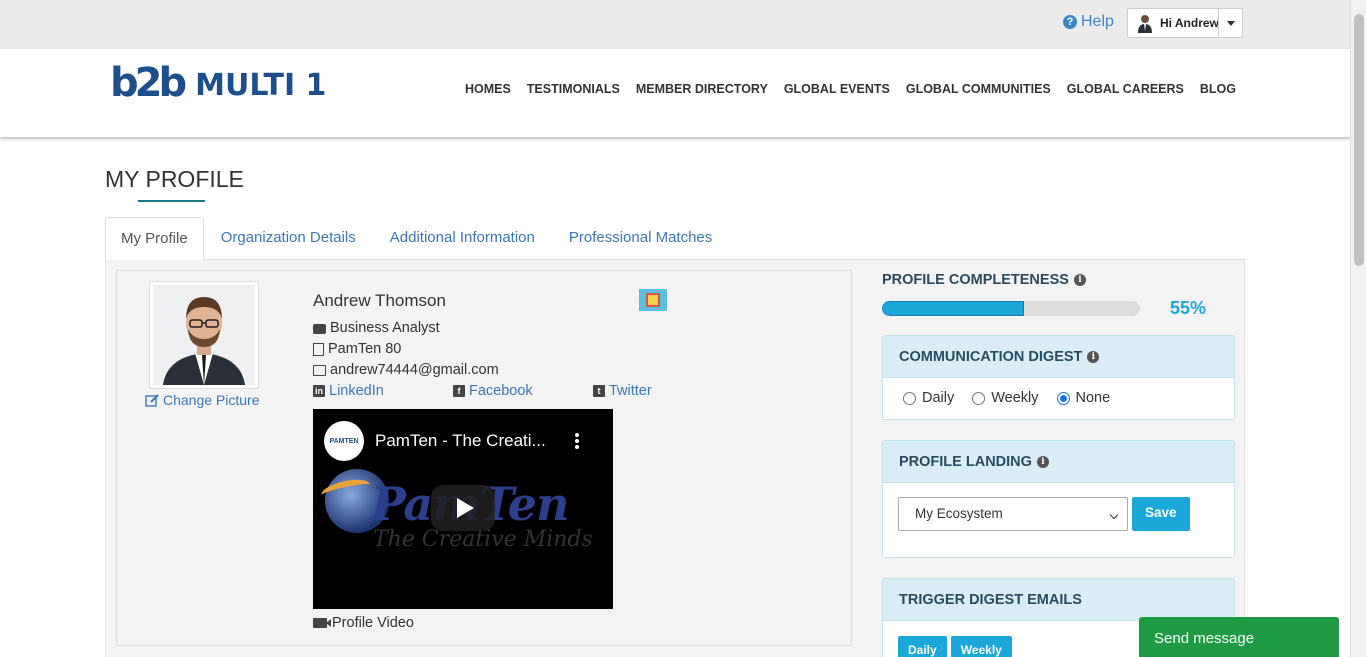  Describe the element at coordinates (174, 179) in the screenshot. I see `page-title: MY PROFILE` at that location.